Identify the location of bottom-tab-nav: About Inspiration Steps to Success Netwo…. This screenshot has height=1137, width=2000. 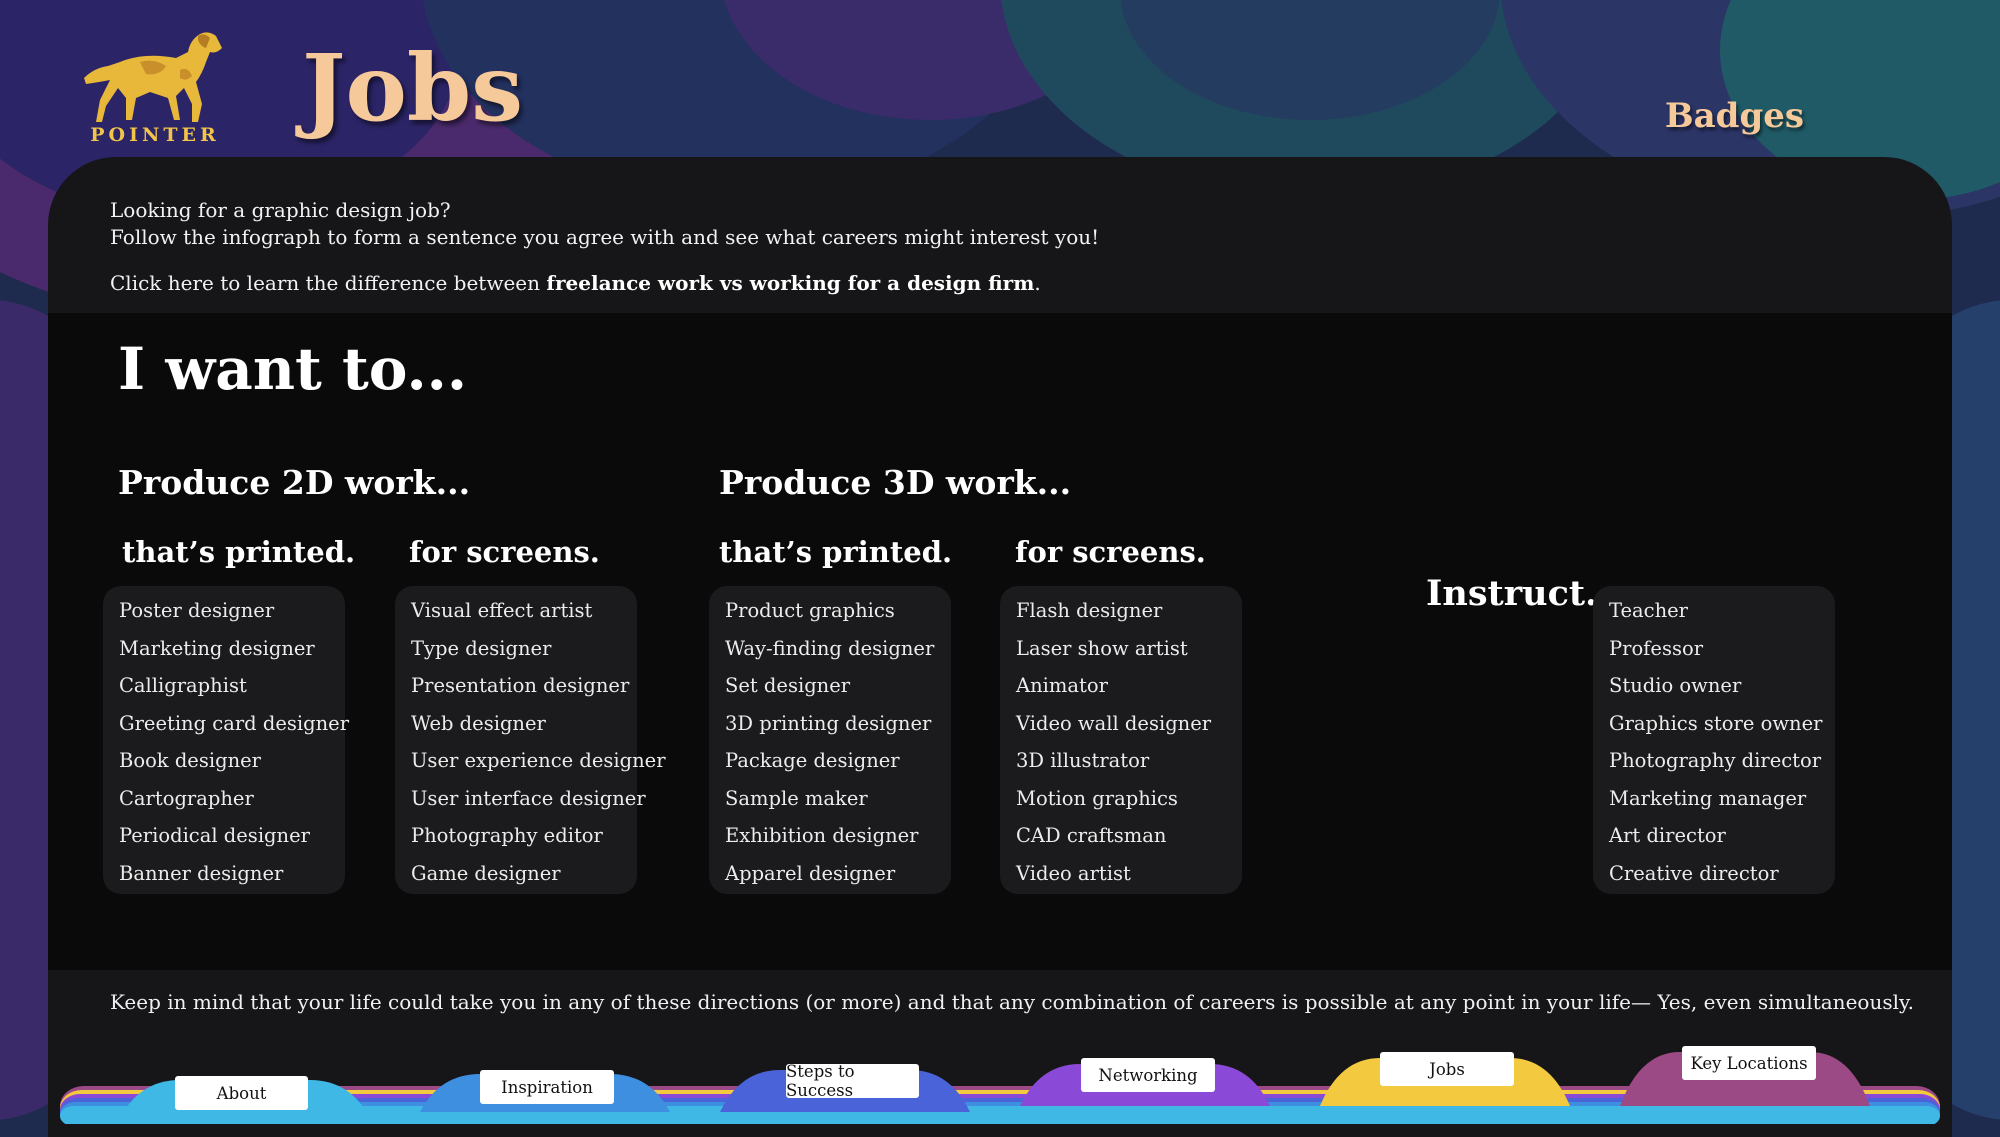
(1000, 1082).